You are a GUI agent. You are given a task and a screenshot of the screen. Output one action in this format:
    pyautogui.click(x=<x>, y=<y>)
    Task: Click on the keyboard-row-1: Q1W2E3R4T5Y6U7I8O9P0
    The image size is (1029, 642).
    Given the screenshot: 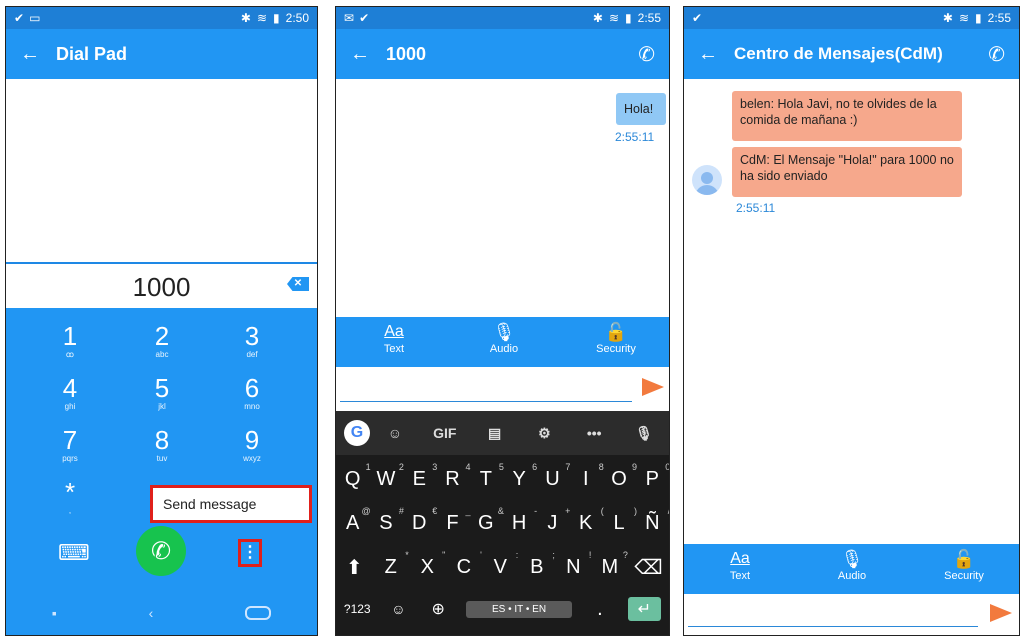 What is the action you would take?
    pyautogui.click(x=502, y=479)
    